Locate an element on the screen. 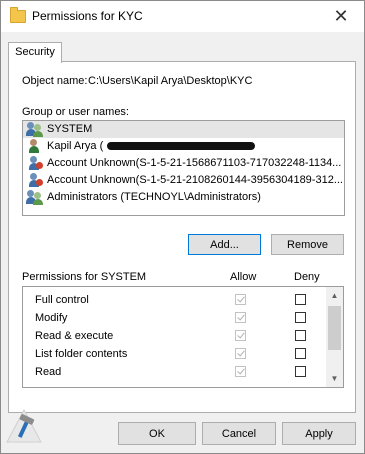  title-bar: Permissions for KYC ✕ is located at coordinates (182, 16).